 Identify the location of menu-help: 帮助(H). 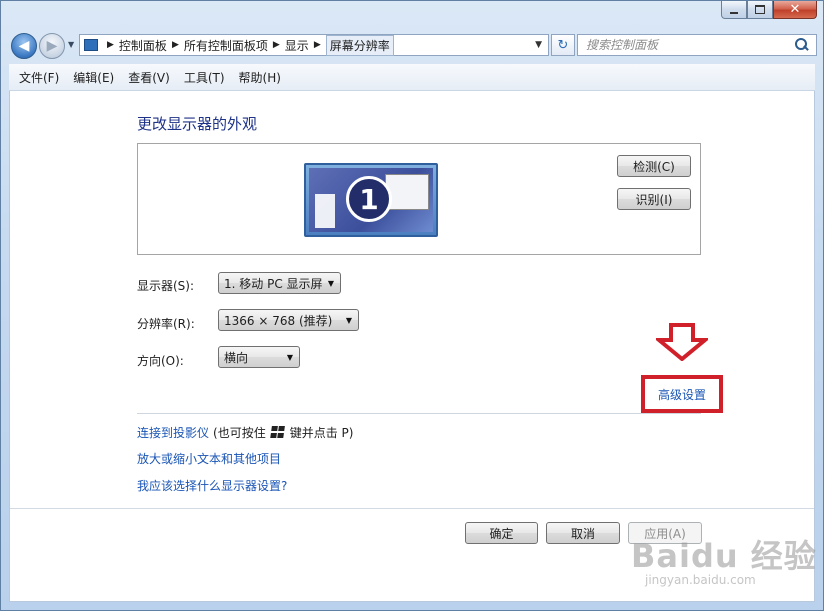
(260, 77).